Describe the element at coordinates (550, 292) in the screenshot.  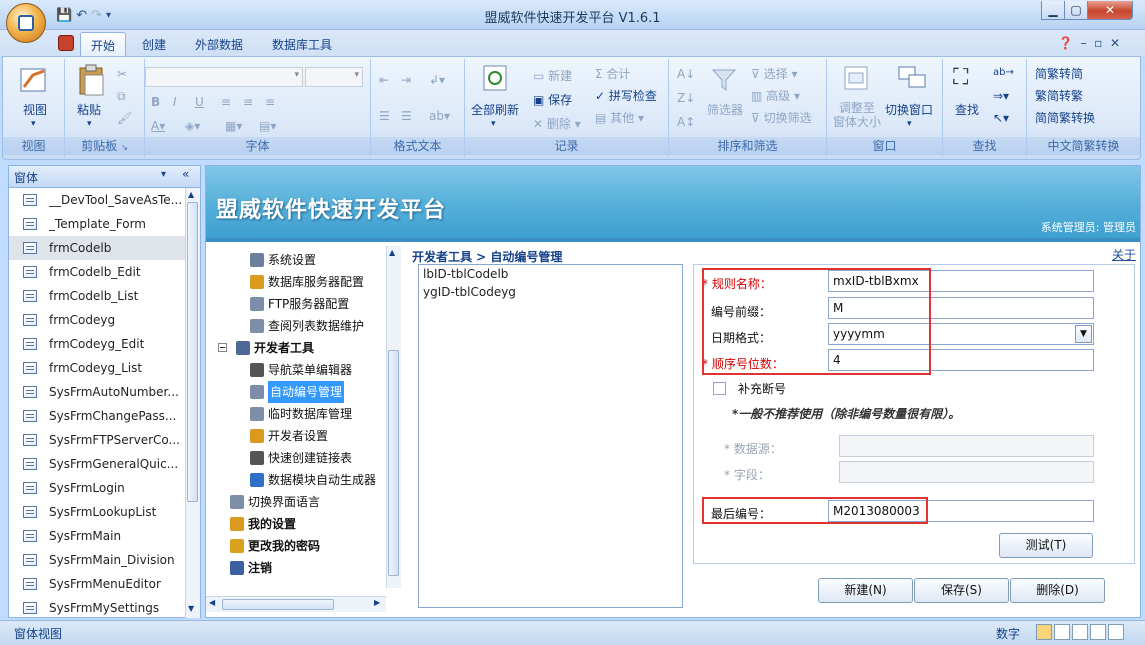
I see `list-item: ygID-tblCodeyg` at that location.